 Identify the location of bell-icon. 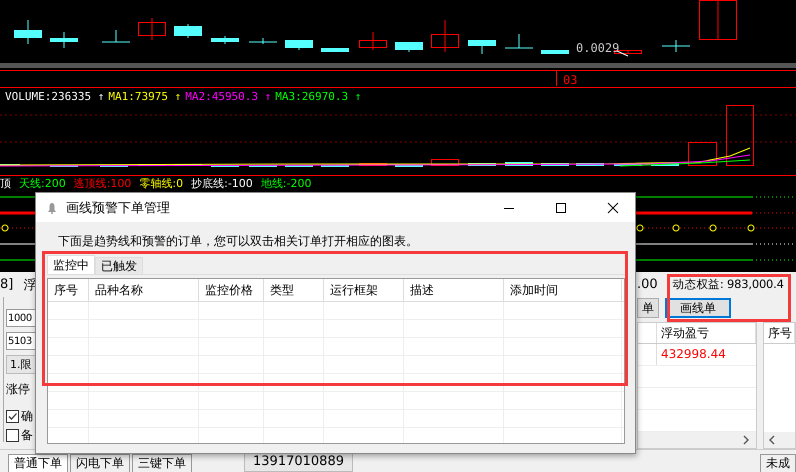
(52, 208).